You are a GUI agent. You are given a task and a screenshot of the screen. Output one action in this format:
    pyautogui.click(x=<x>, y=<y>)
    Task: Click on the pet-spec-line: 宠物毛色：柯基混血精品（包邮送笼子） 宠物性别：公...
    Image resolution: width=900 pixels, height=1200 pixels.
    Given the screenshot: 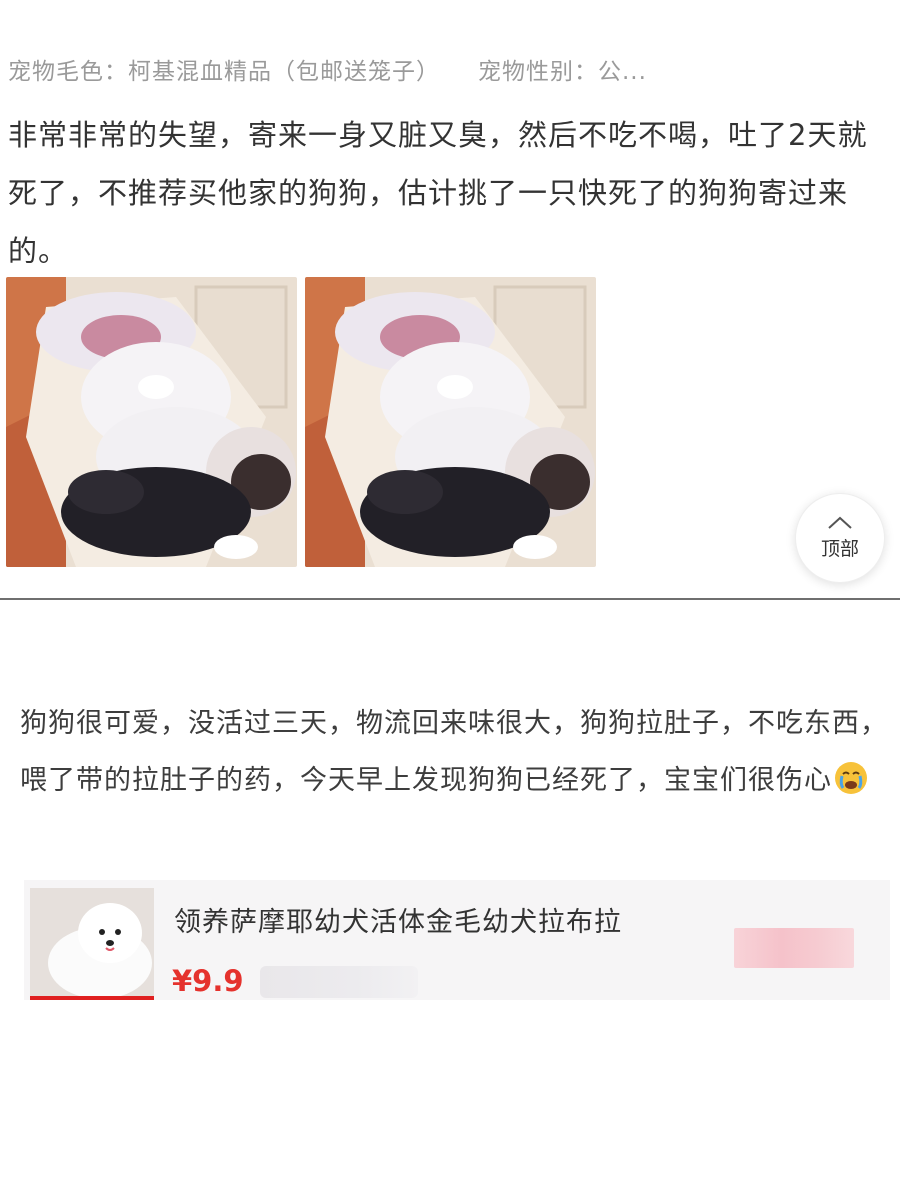 What is the action you would take?
    pyautogui.click(x=327, y=69)
    